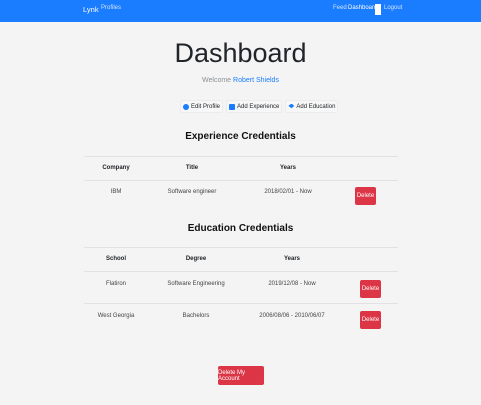  I want to click on user-circle-icon, so click(186, 106).